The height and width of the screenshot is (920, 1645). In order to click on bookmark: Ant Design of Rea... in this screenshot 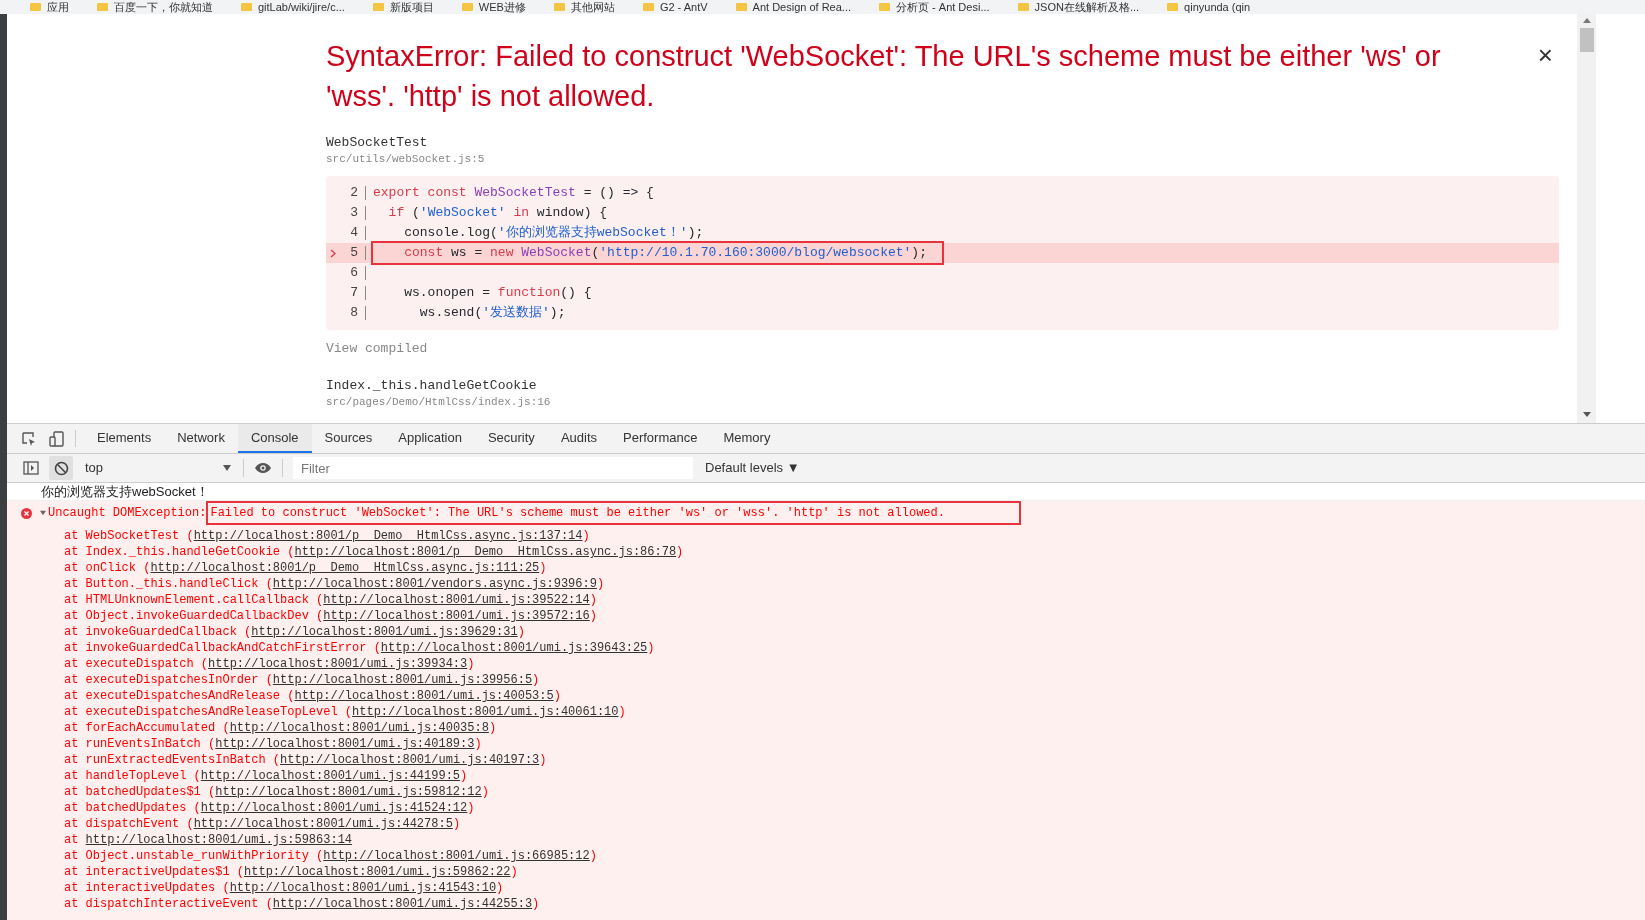, I will do `click(793, 7)`.